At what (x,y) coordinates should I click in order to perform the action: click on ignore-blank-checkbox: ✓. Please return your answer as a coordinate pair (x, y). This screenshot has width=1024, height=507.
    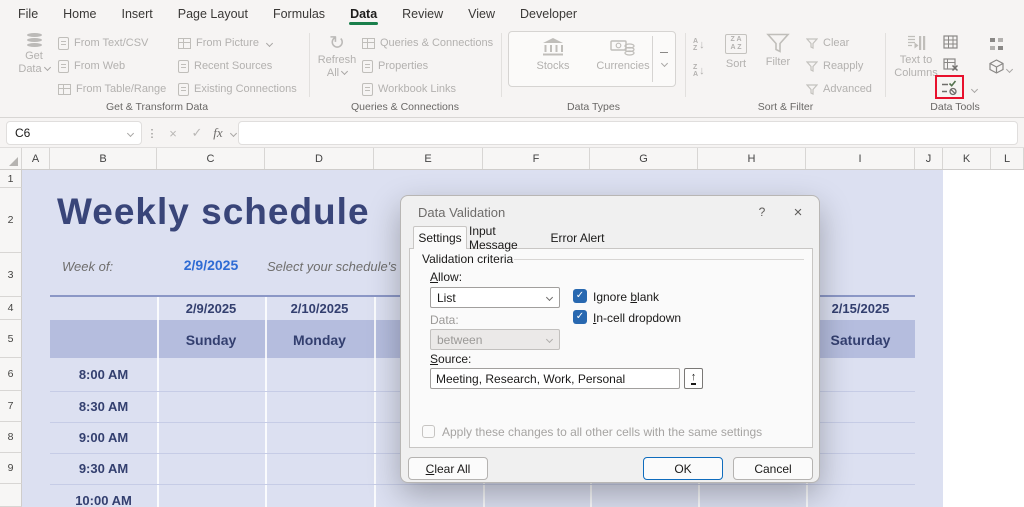
    Looking at the image, I should click on (580, 296).